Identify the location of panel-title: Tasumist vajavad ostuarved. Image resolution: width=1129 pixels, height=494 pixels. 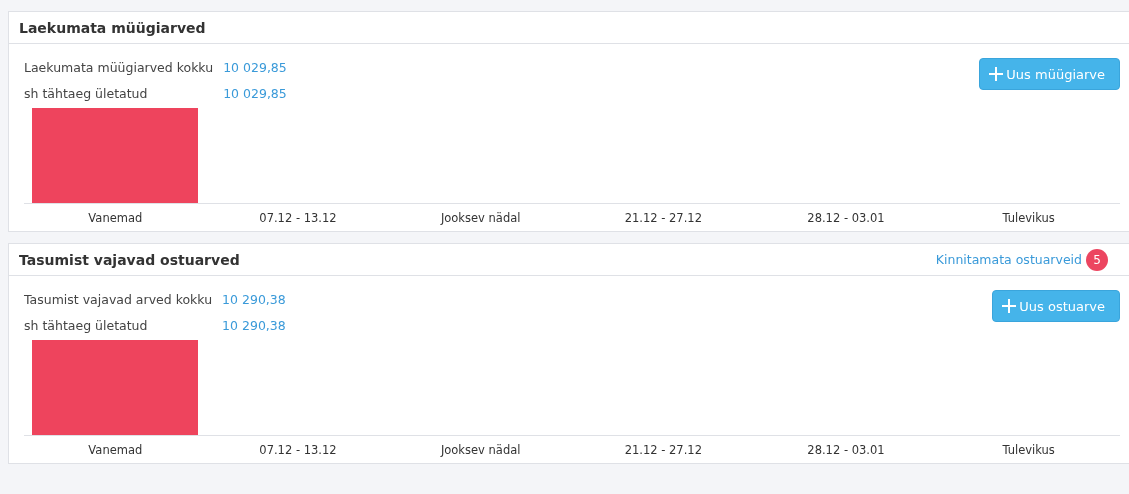
(129, 259).